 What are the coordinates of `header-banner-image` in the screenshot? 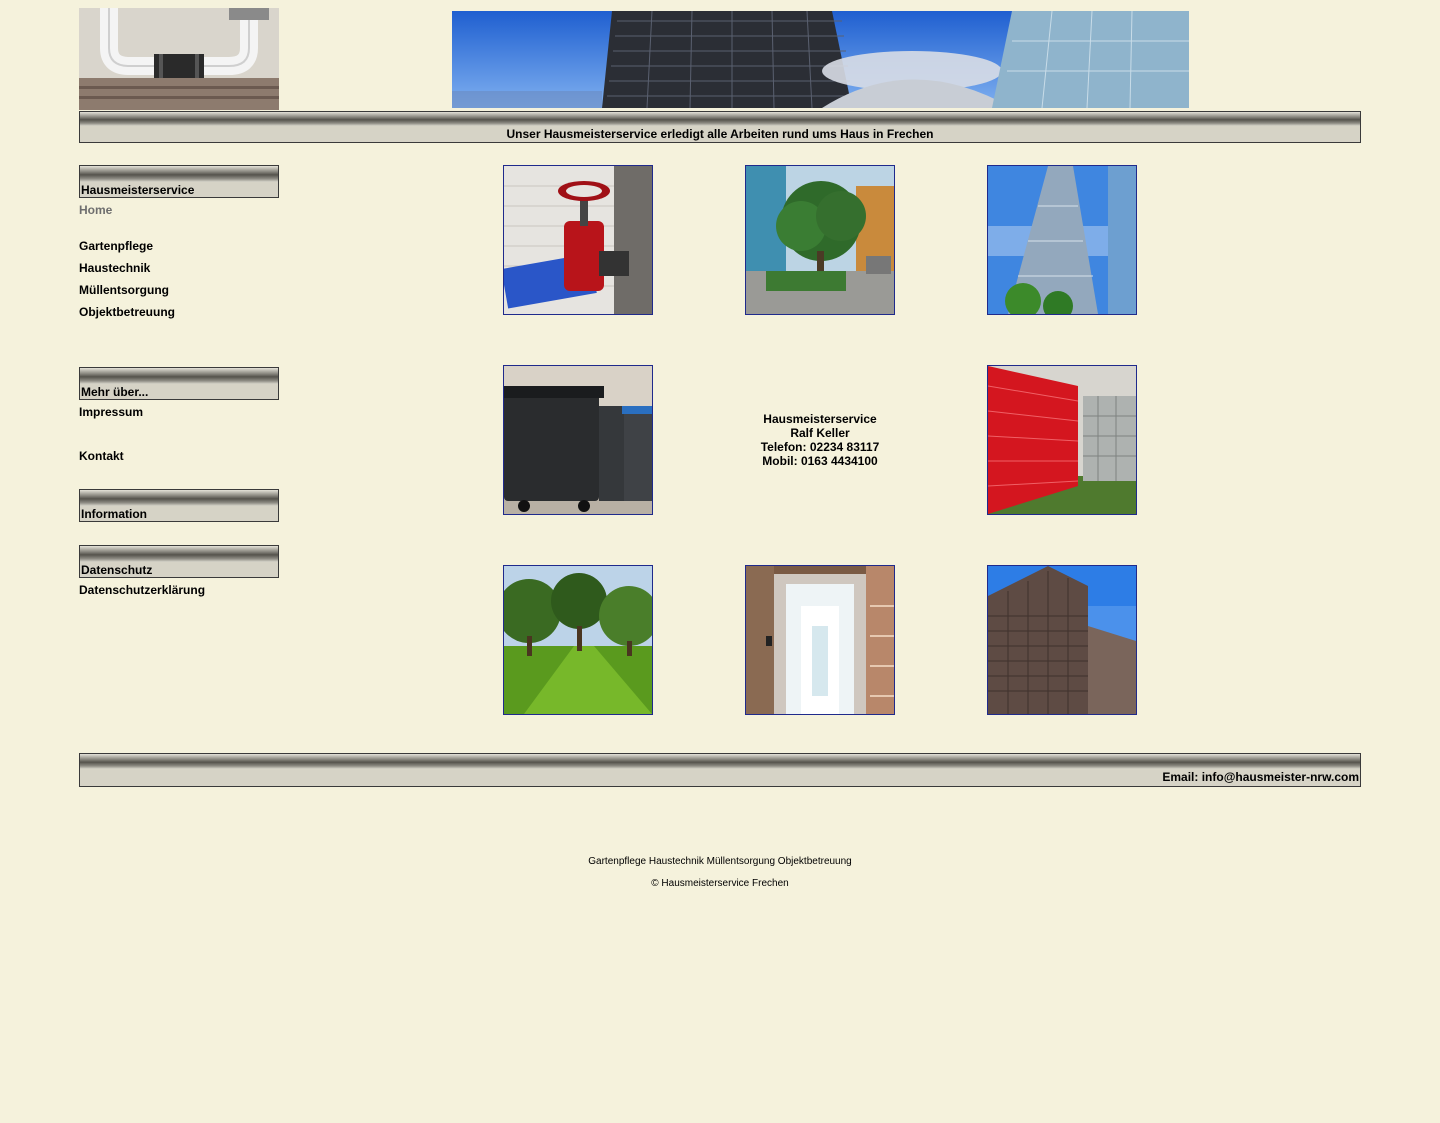 It's located at (820, 59).